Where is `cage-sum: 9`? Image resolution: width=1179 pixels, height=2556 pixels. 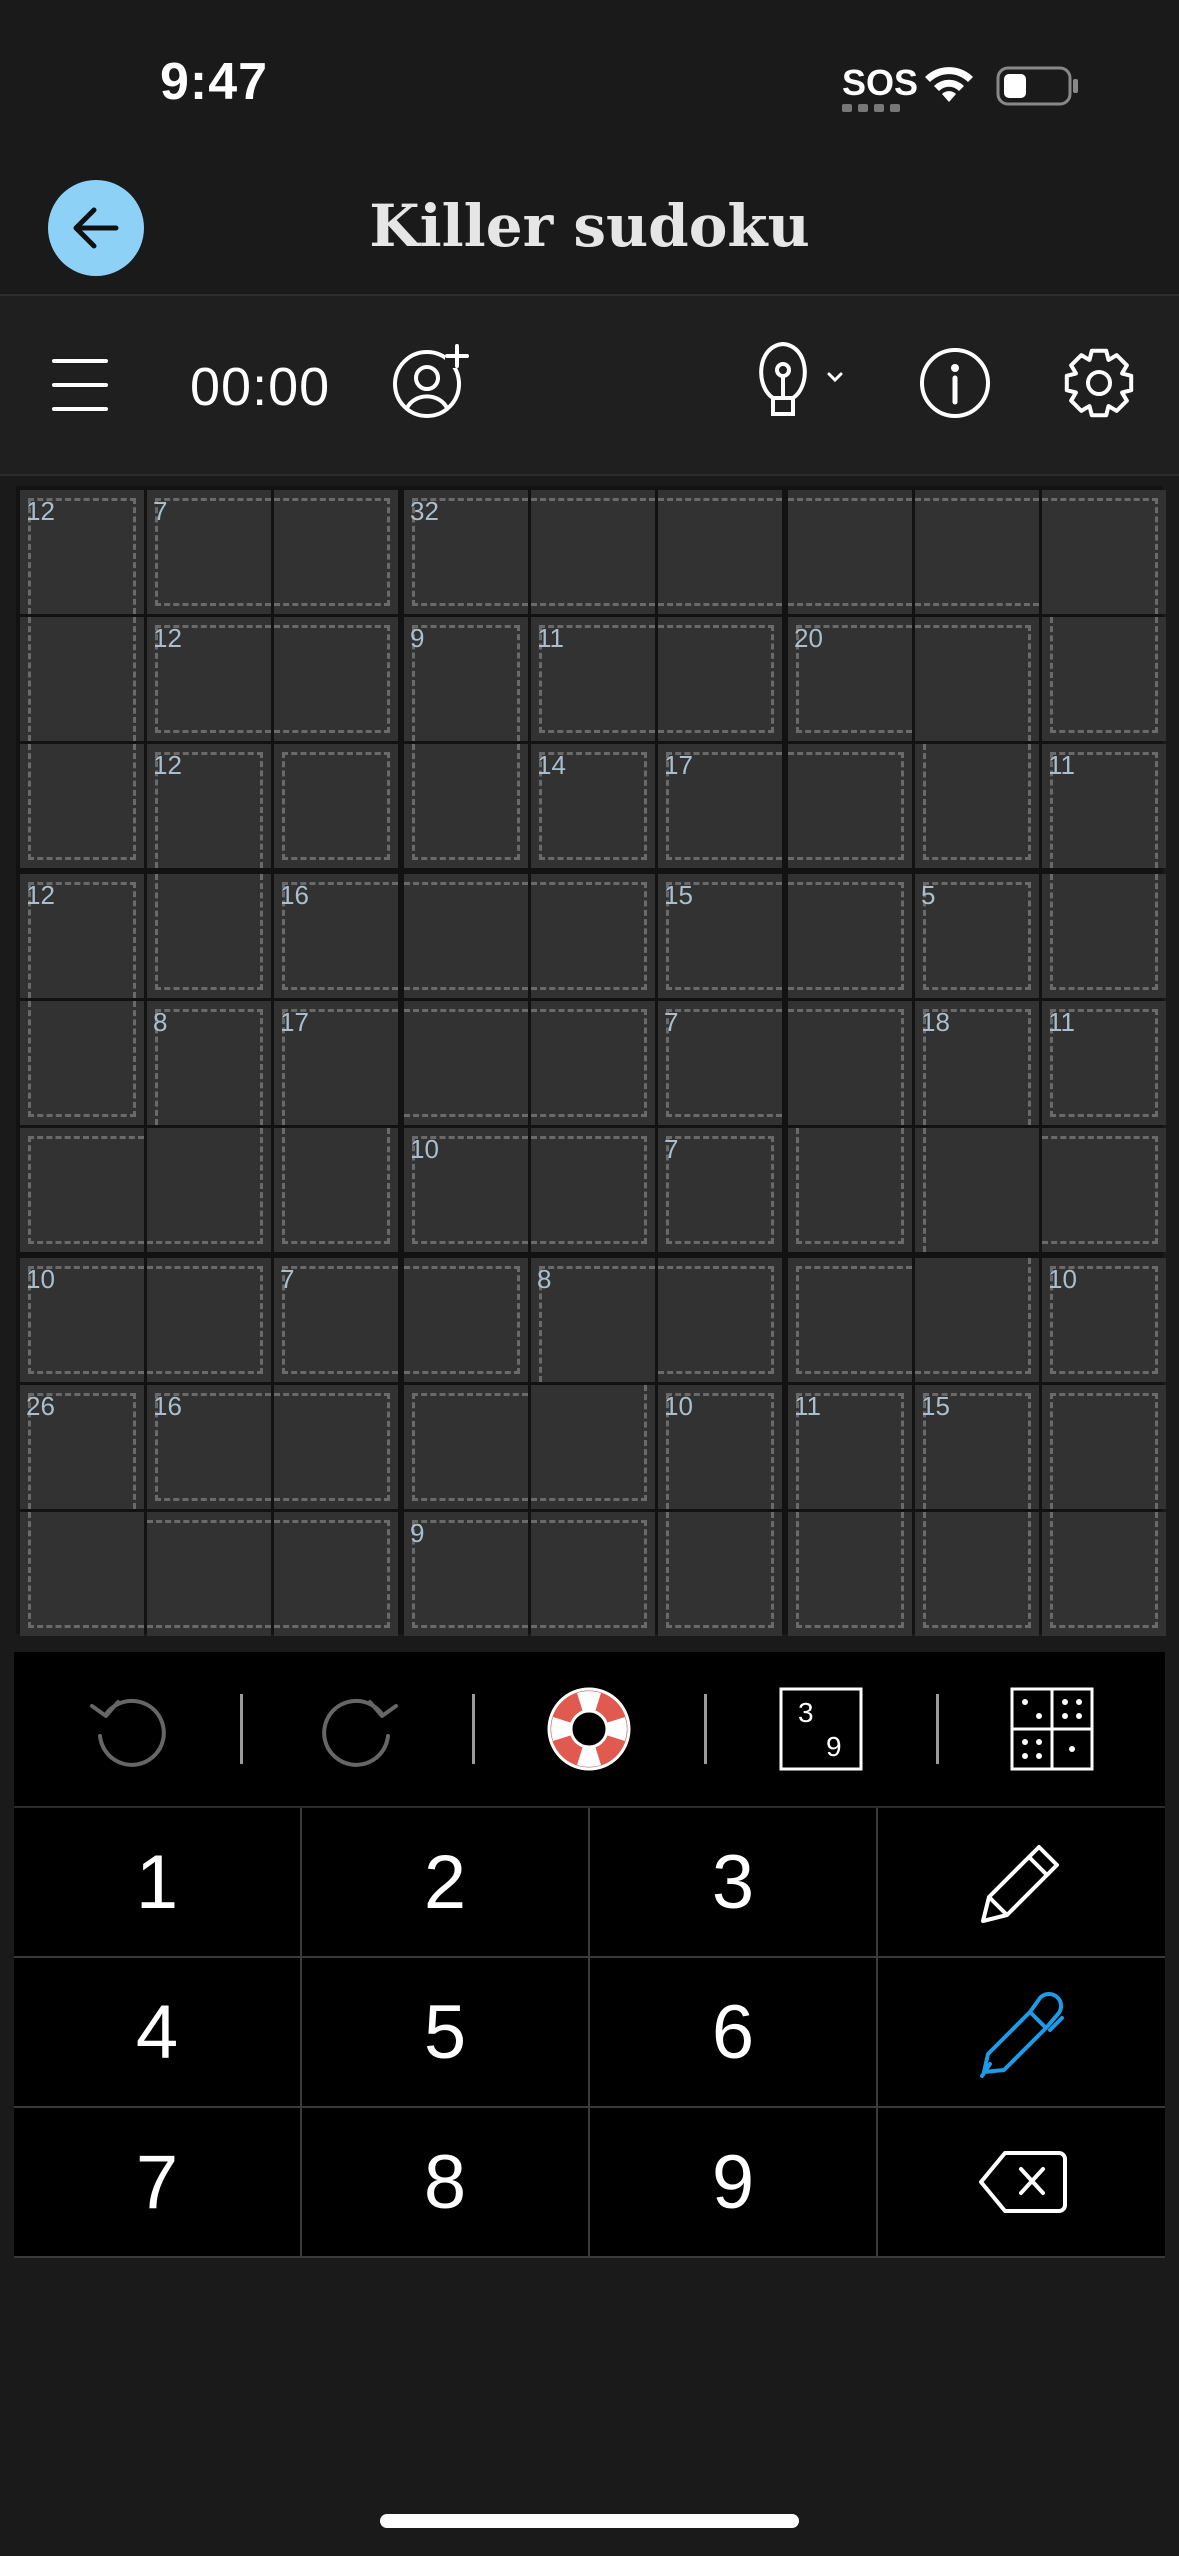 cage-sum: 9 is located at coordinates (417, 1533).